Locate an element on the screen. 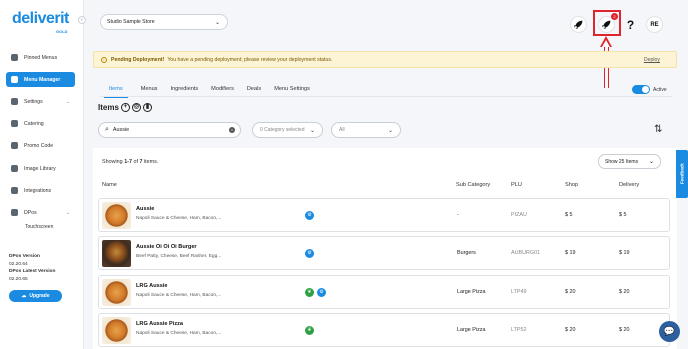 The width and height of the screenshot is (688, 349). status-filter: All ⌄ is located at coordinates (366, 130).